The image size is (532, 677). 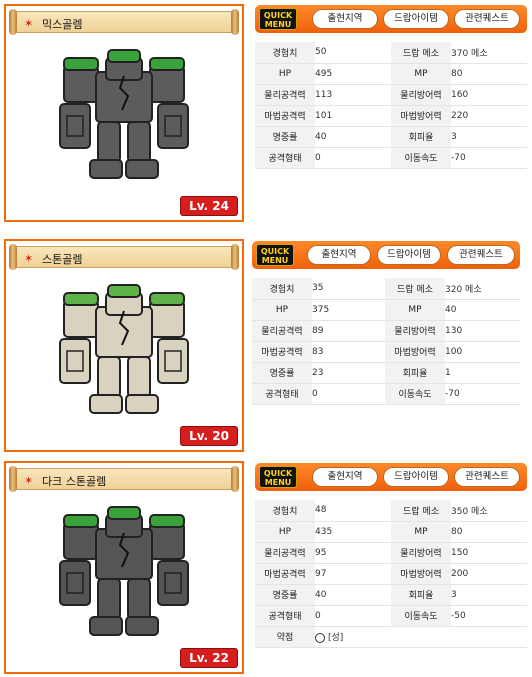 I want to click on level-badge: Lv. 22, so click(x=209, y=658).